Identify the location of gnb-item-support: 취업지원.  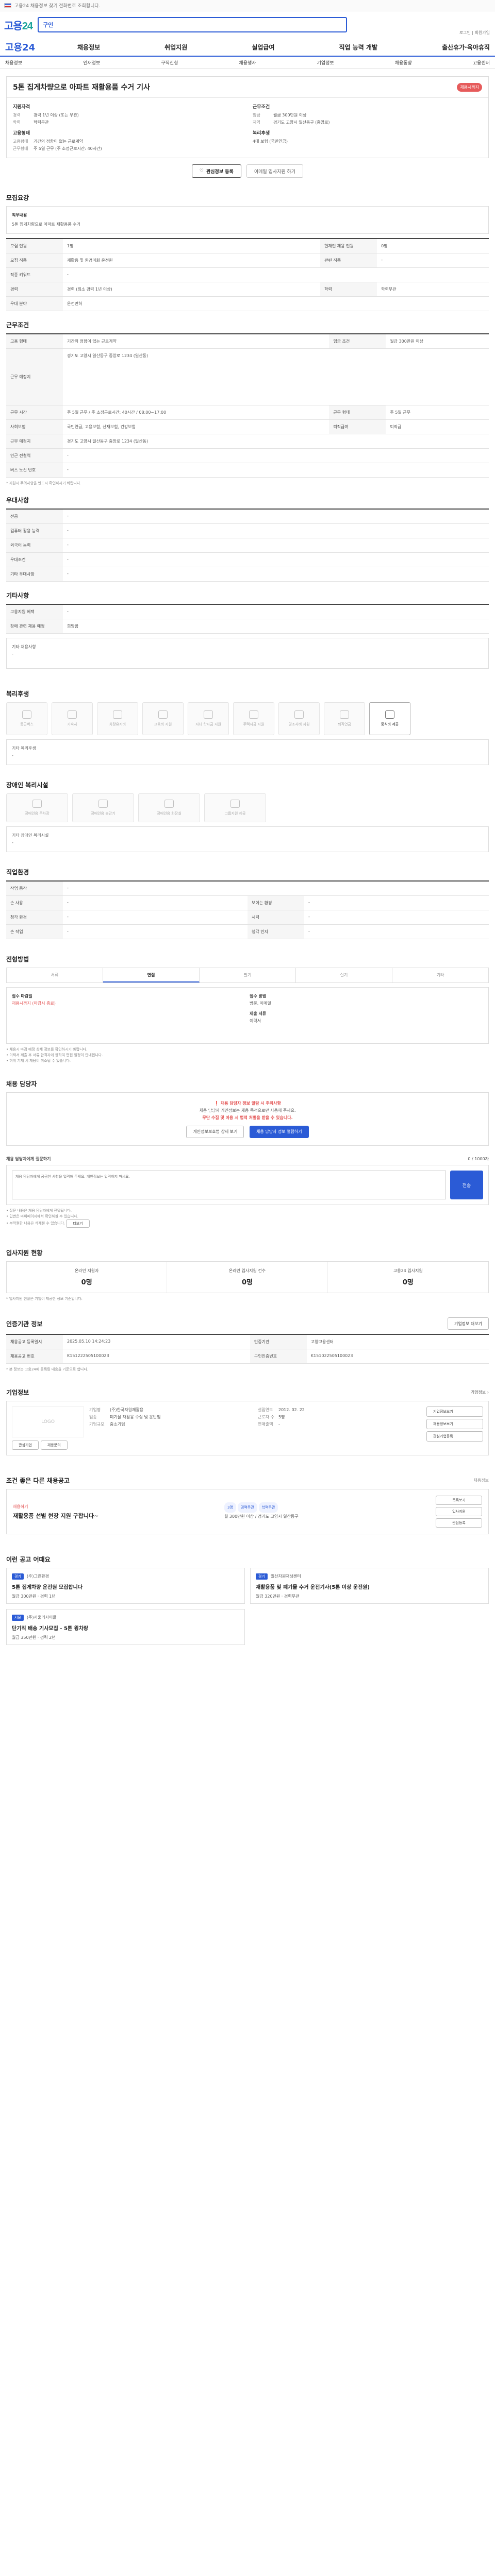
(175, 47).